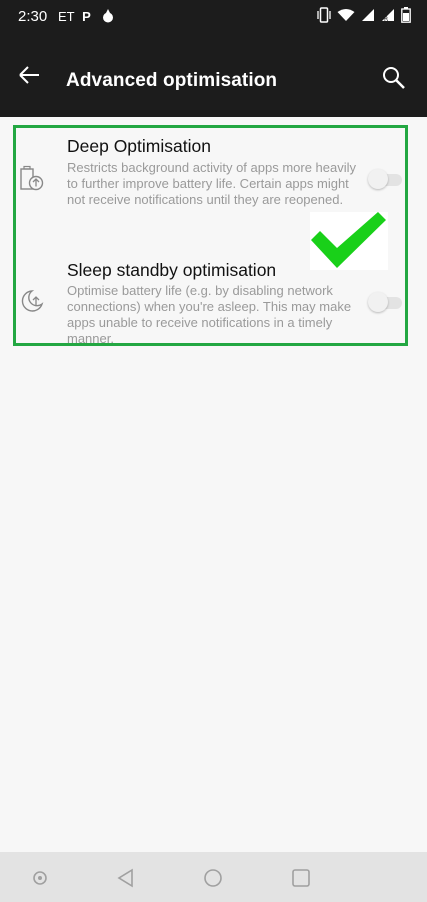 Image resolution: width=427 pixels, height=902 pixels. I want to click on navigation-bar, so click(213, 877).